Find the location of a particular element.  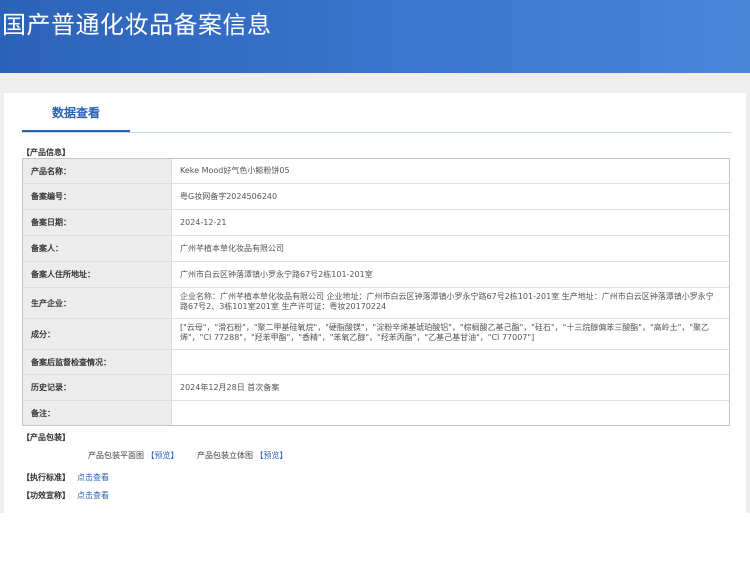

flat-package-item: 产品包装平面图 【预览】 is located at coordinates (133, 456).